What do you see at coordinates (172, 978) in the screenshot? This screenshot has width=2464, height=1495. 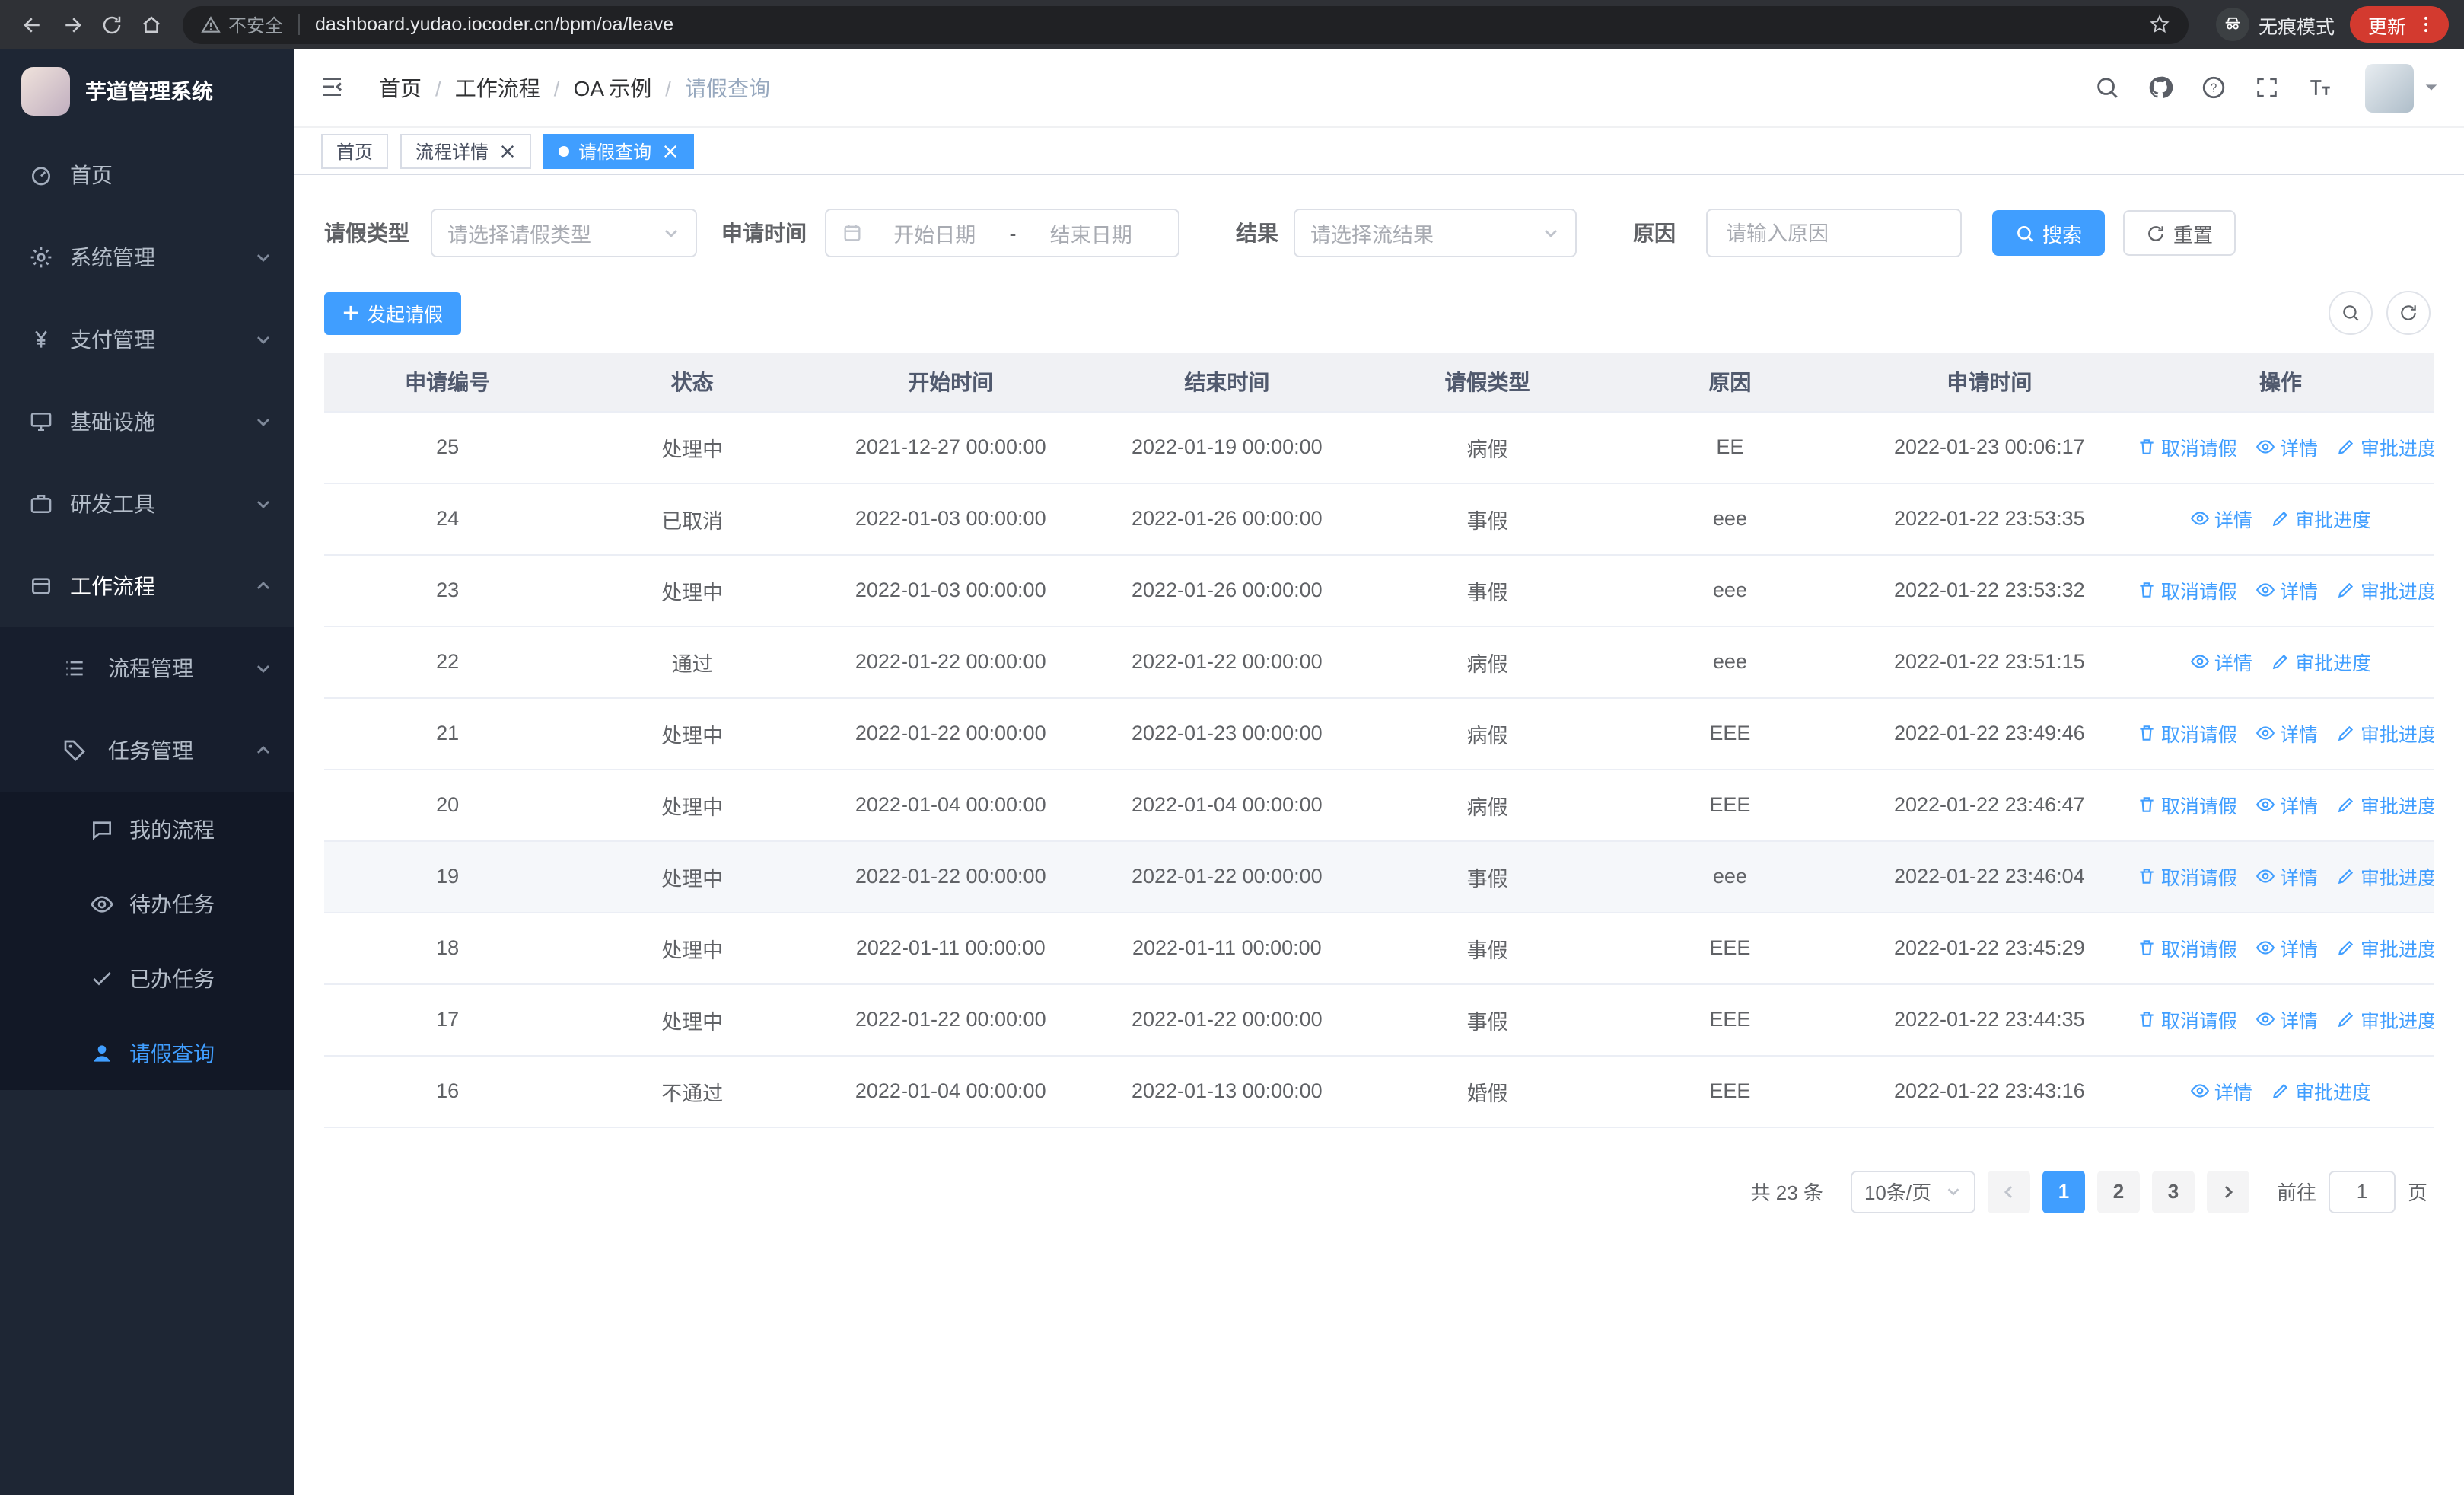 I see `sidebar-item-label: 已办任务` at bounding box center [172, 978].